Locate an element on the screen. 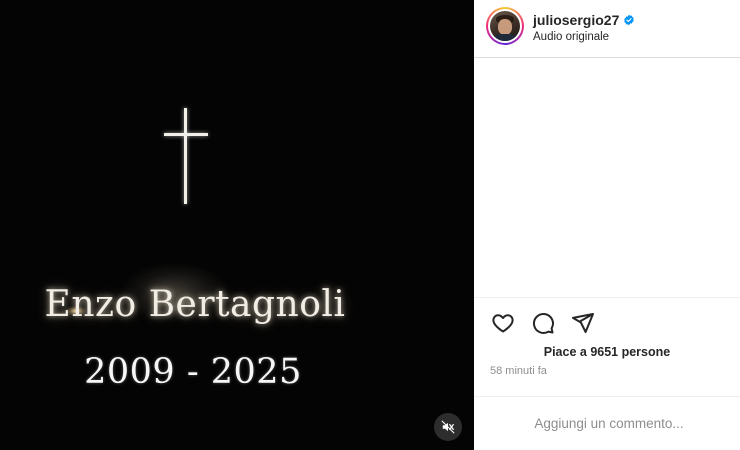 The image size is (740, 450). paper-plane-icon is located at coordinates (583, 323).